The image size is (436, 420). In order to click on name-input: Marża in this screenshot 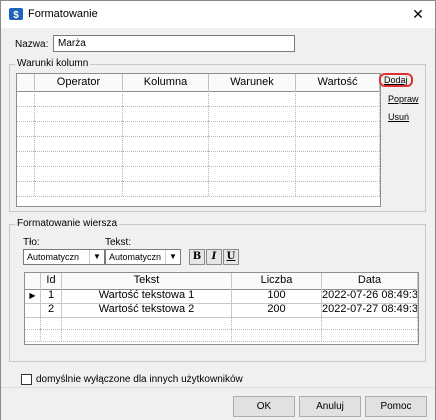, I will do `click(174, 43)`.